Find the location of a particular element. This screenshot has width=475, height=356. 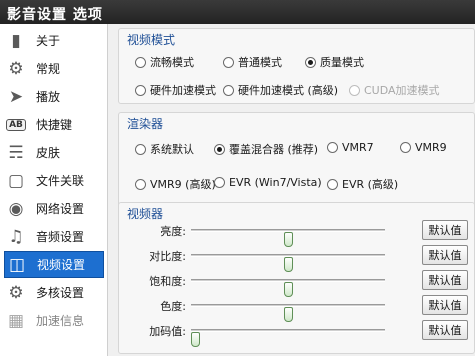

sidebar-item-general: ⚙ 常规 is located at coordinates (54, 68).